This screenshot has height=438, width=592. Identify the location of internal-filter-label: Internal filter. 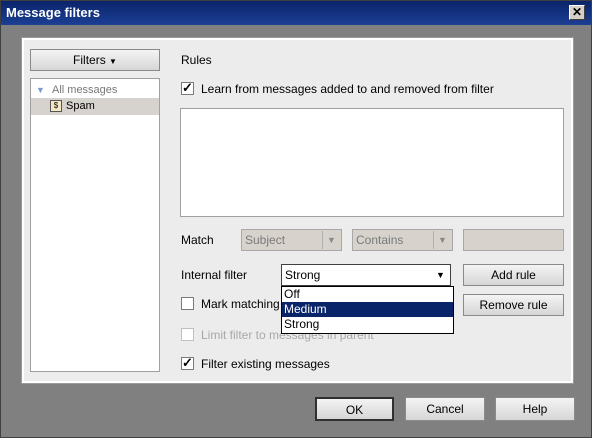
(214, 275).